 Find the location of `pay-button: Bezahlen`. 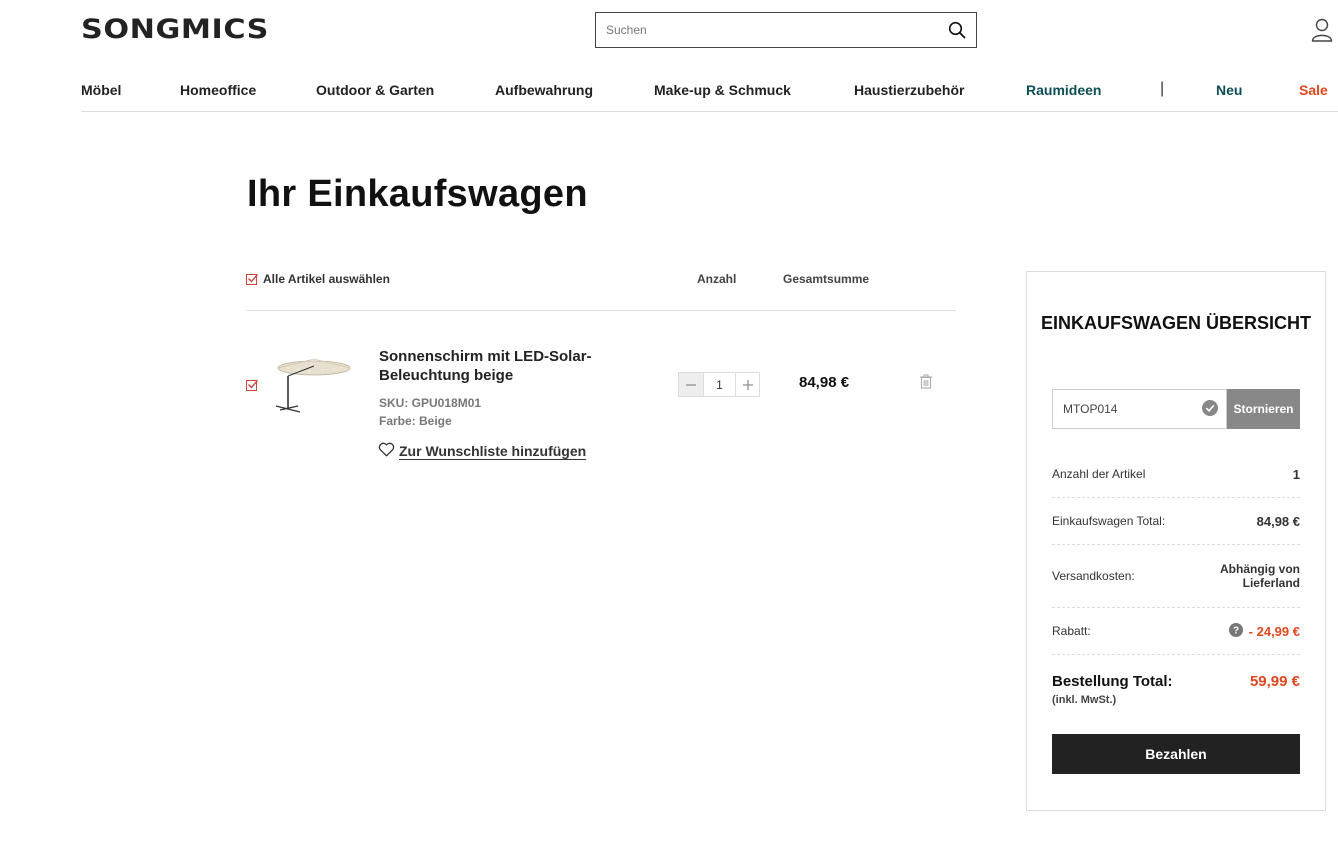

pay-button: Bezahlen is located at coordinates (1176, 754).